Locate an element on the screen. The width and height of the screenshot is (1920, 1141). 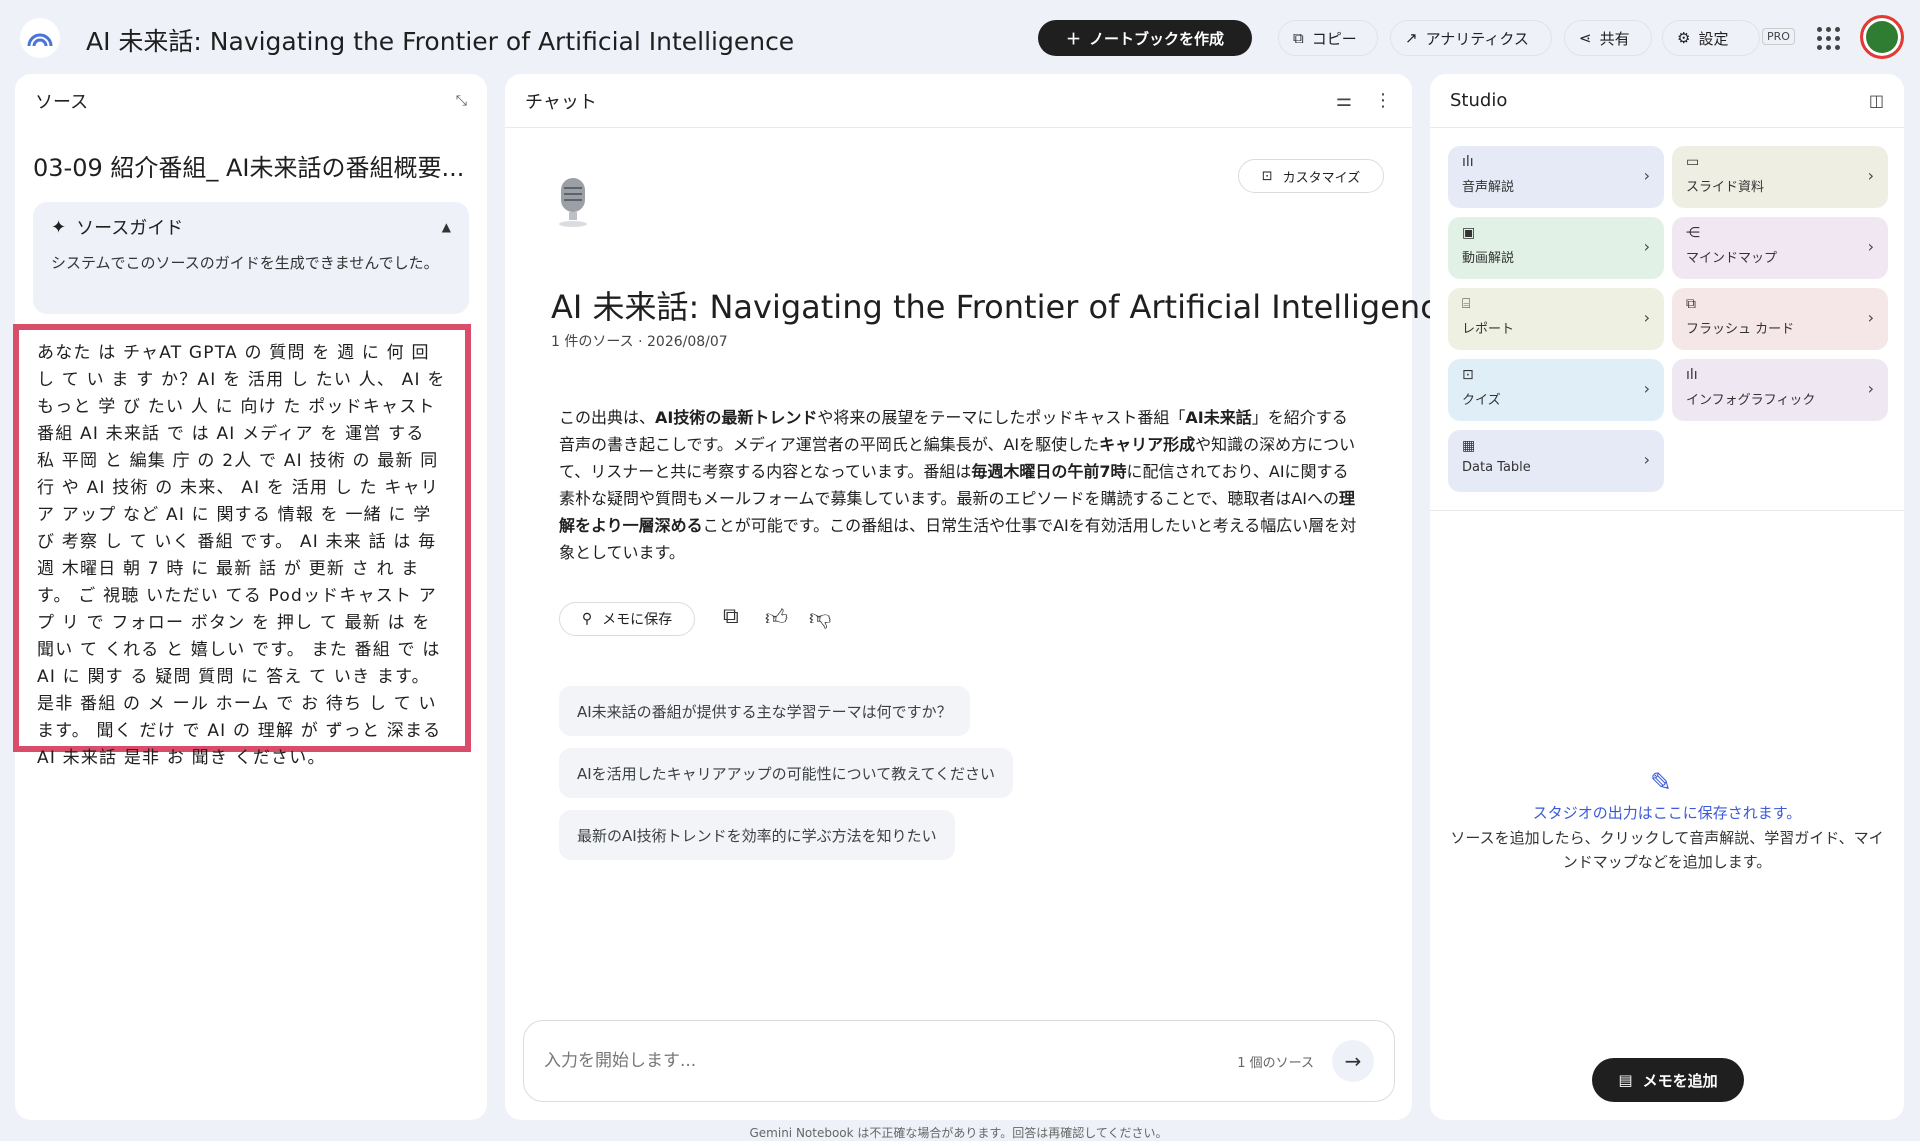
studio-tile-mindmap: ⋲ マインドマップ › is located at coordinates (1780, 248).